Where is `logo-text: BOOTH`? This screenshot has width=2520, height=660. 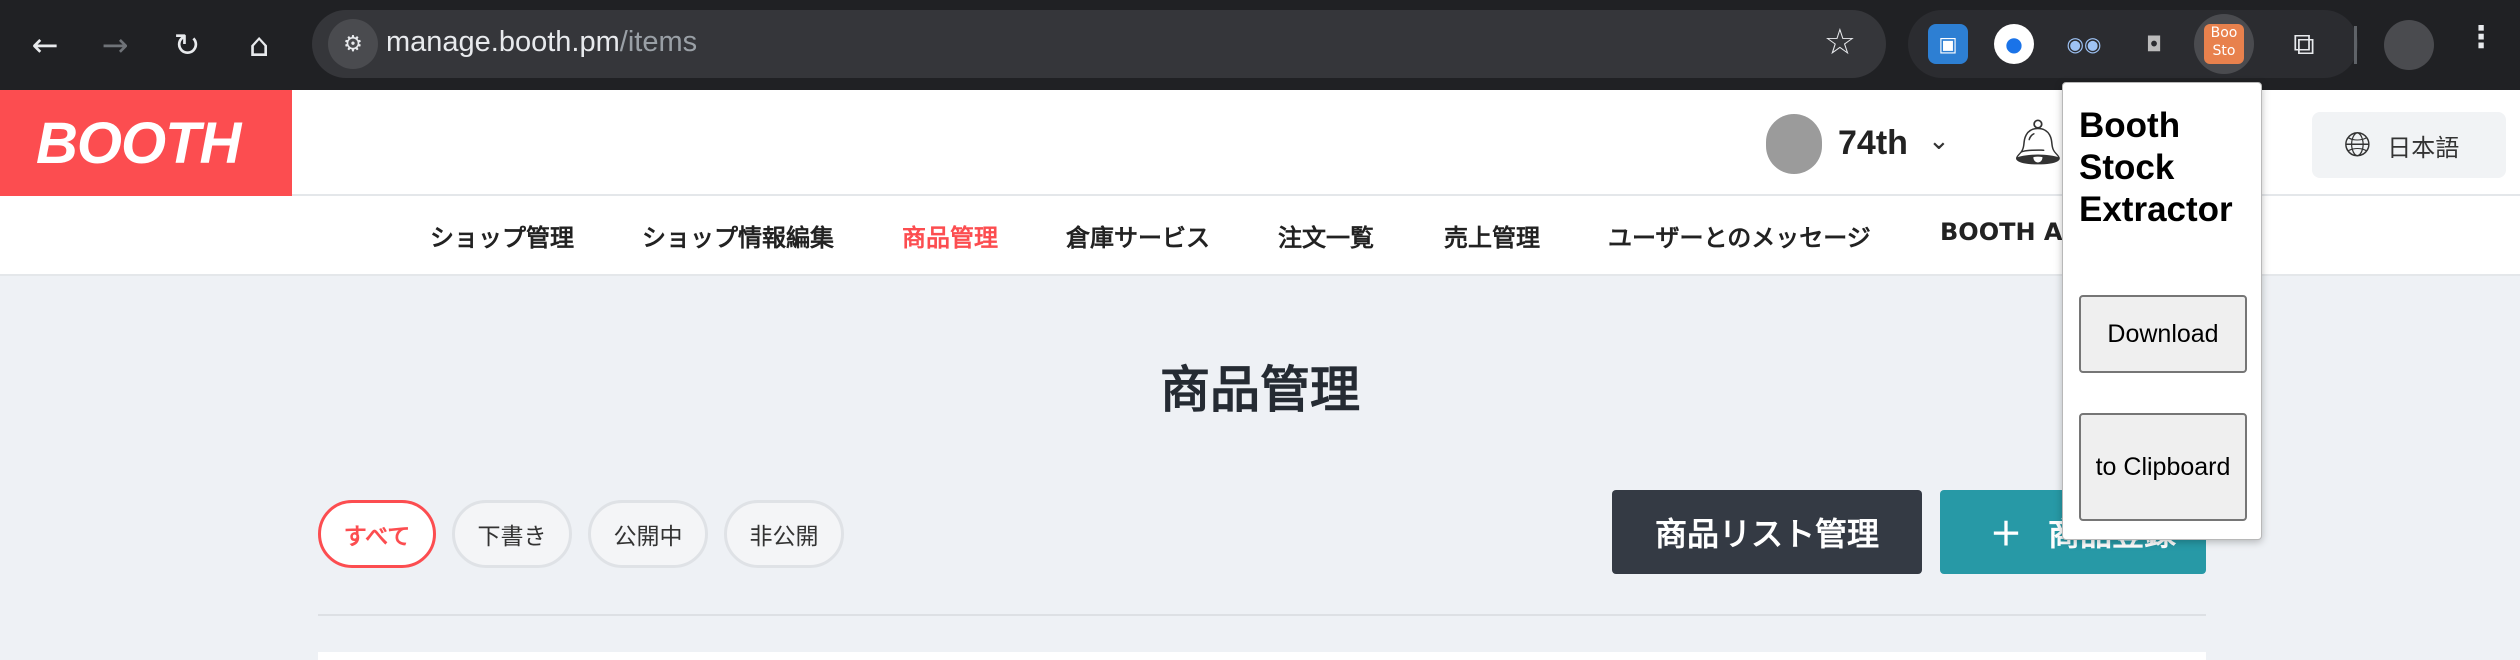 logo-text: BOOTH is located at coordinates (138, 143).